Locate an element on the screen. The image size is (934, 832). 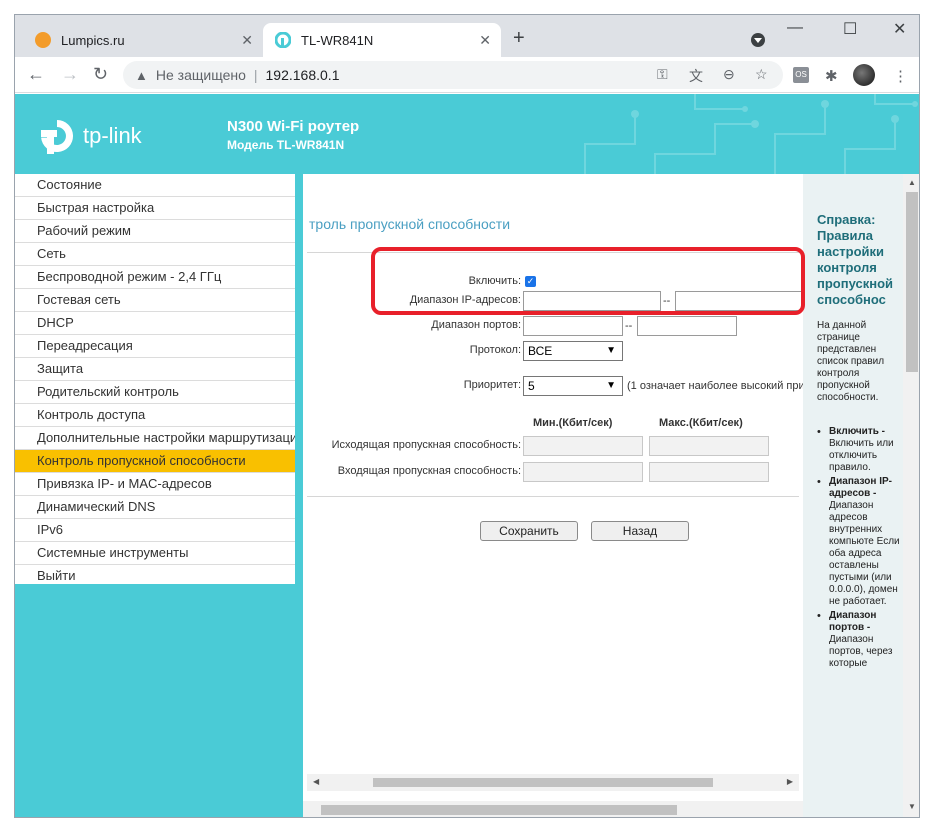
scroll-down-icon: ▼ is located at coordinates (912, 806).